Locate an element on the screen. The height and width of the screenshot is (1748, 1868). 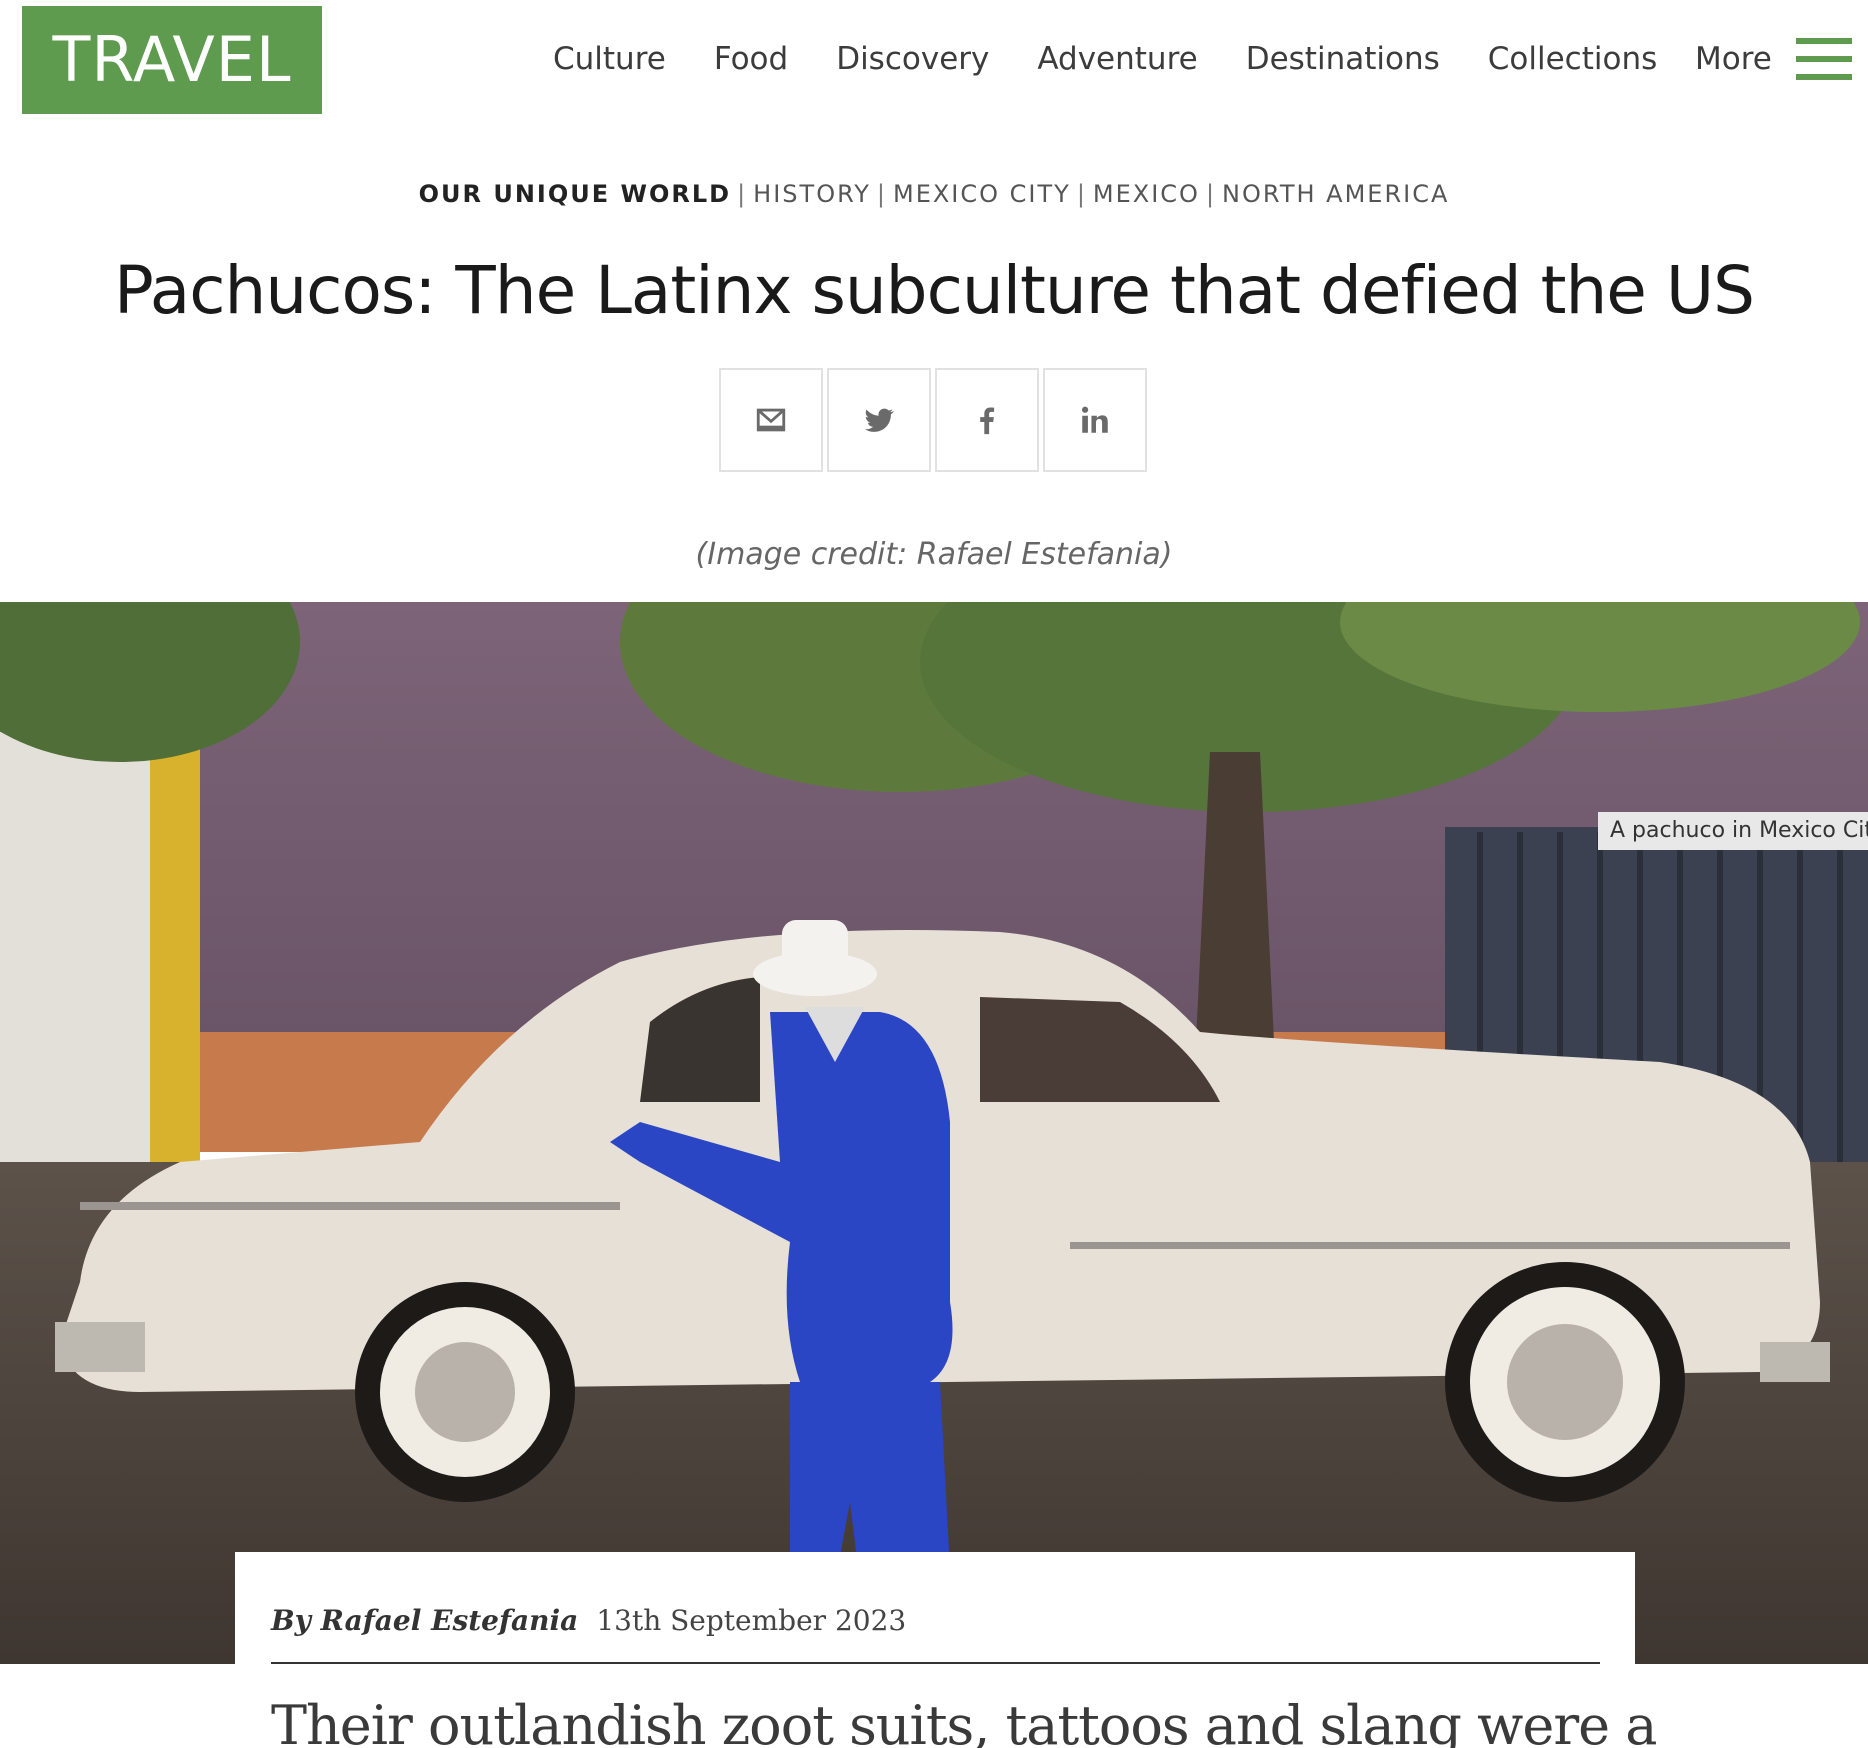
nav-destinations: Destinations is located at coordinates (1343, 59).